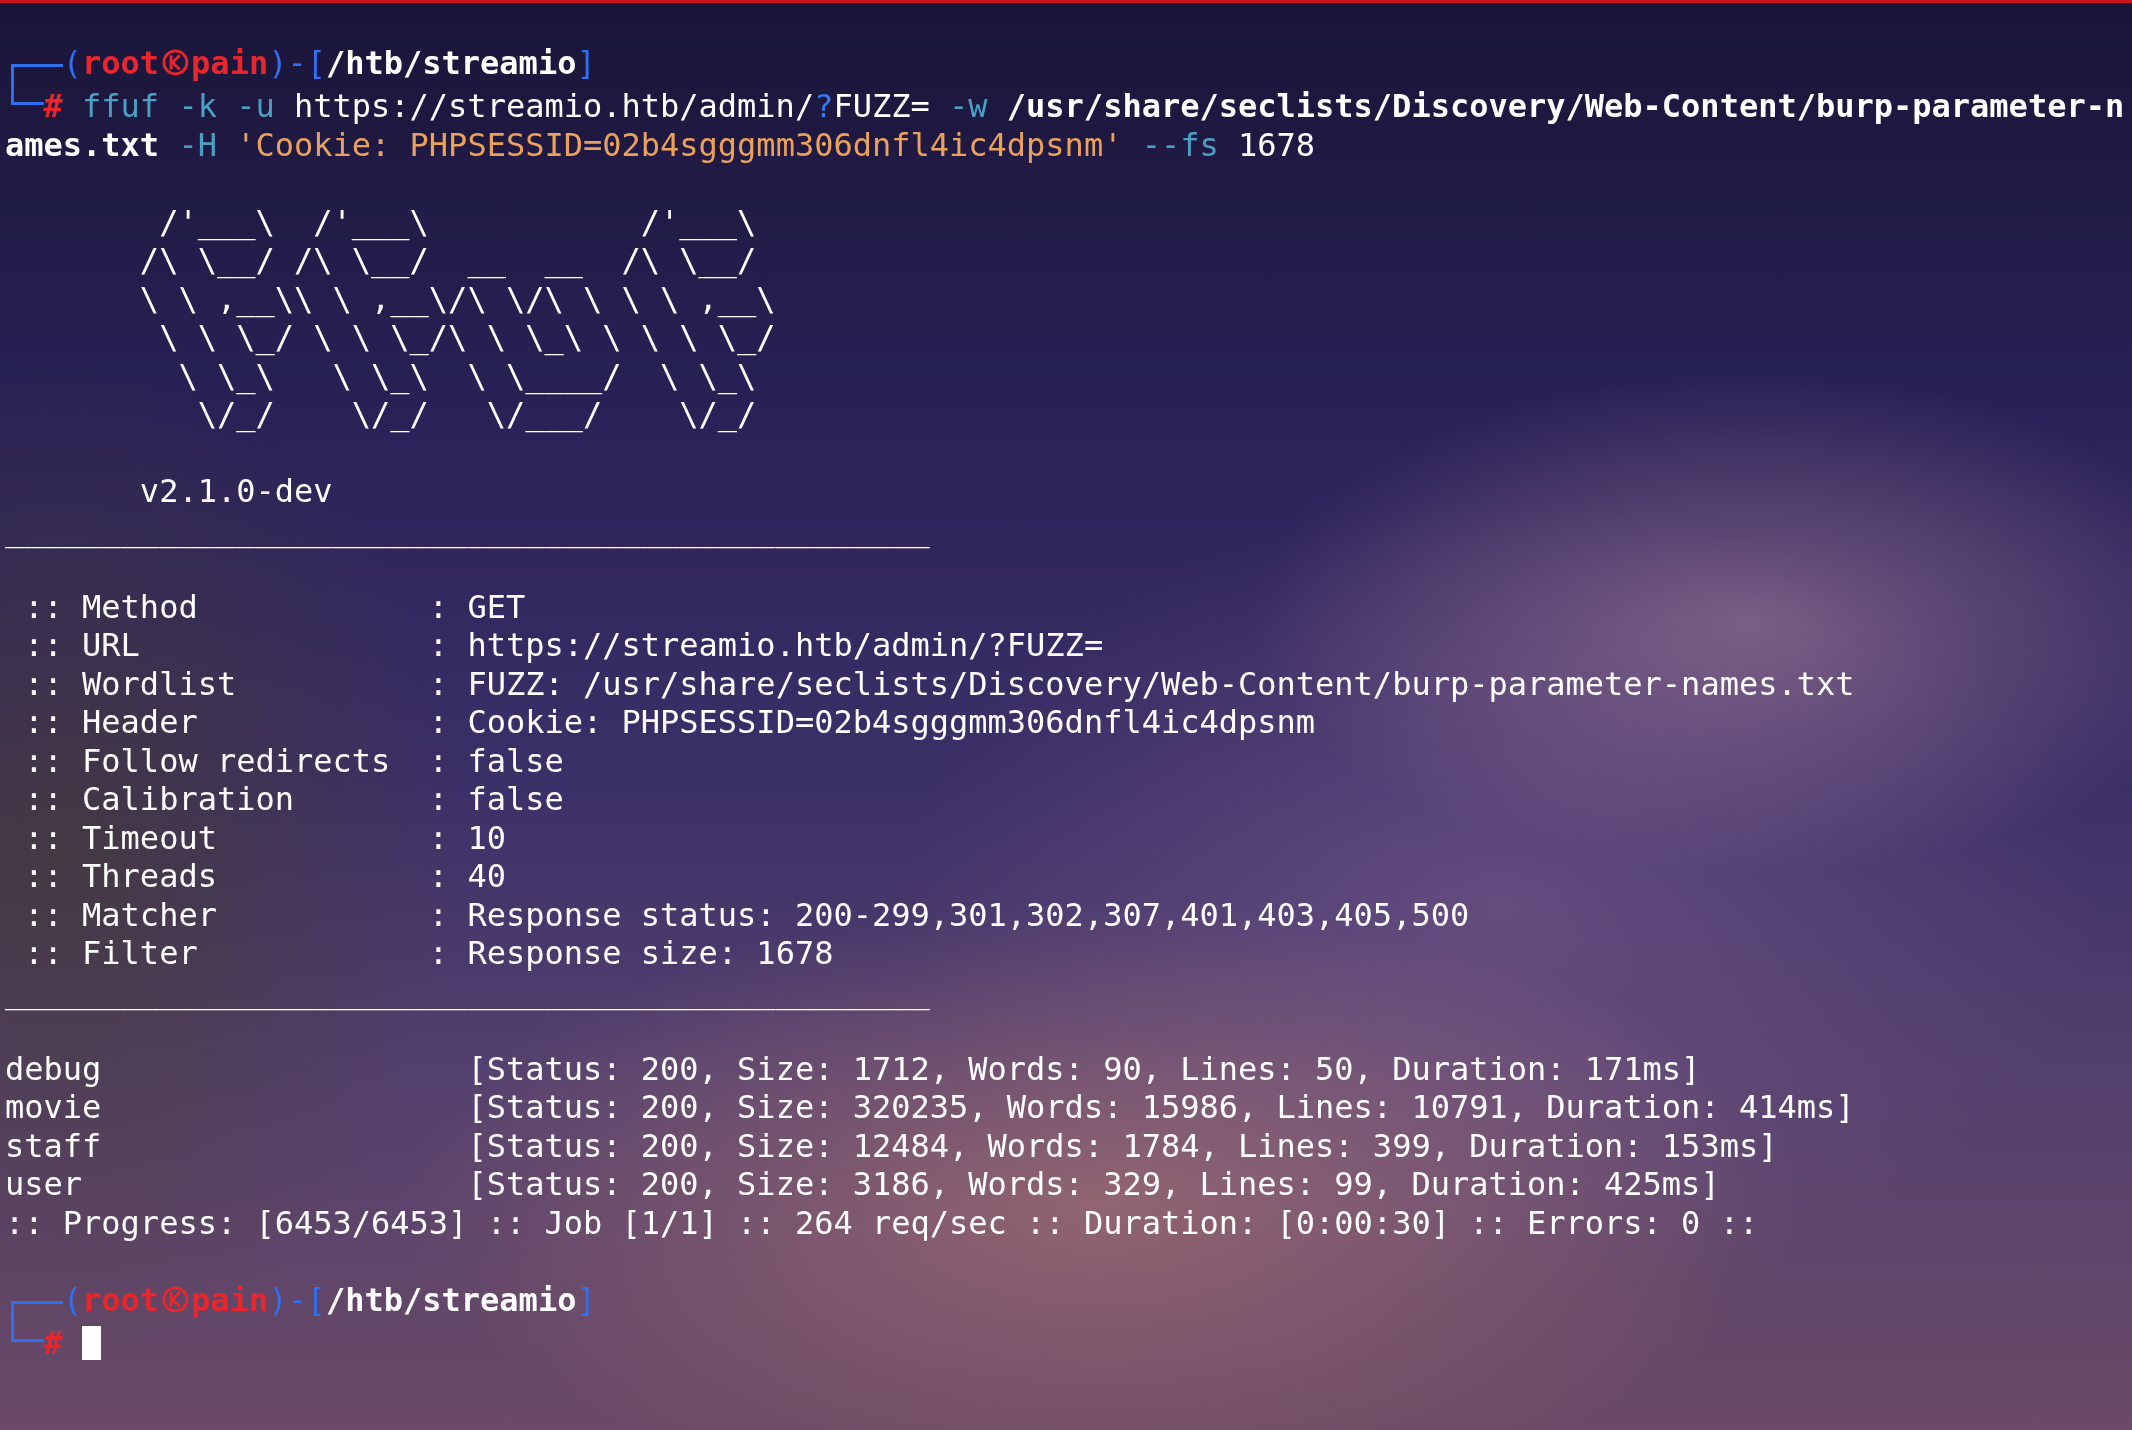 This screenshot has width=2132, height=1430. Describe the element at coordinates (679, 144) in the screenshot. I see `command-string: 'Cookie: PHPSESSID=02b4sgggmm306dnfl4ic4dpsnm'` at that location.